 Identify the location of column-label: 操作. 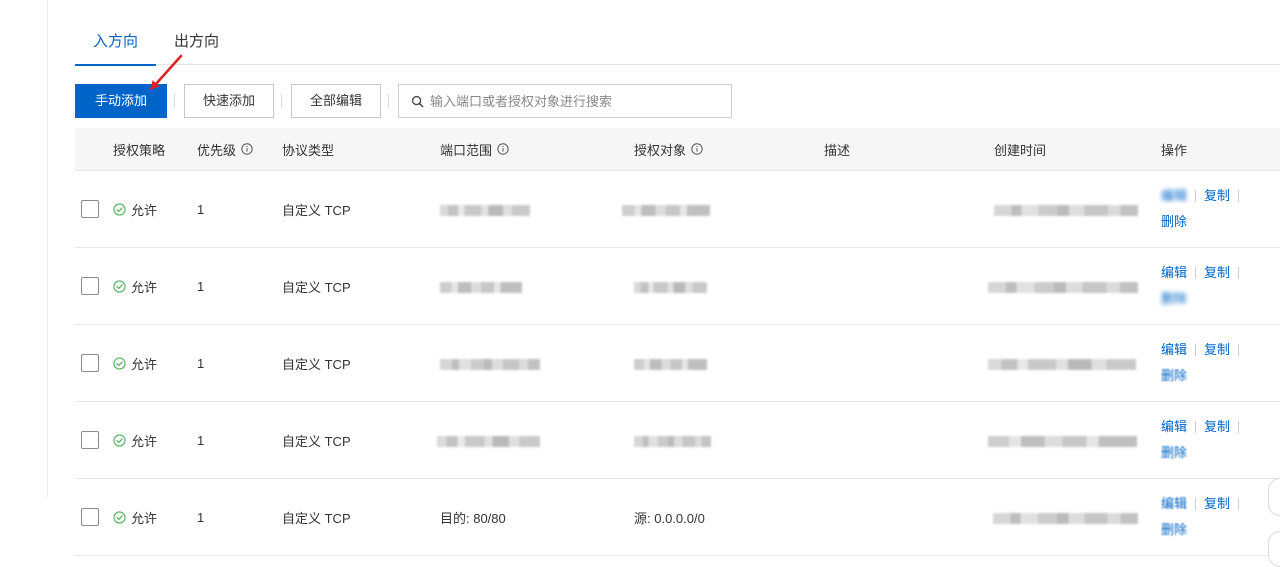
(1174, 150).